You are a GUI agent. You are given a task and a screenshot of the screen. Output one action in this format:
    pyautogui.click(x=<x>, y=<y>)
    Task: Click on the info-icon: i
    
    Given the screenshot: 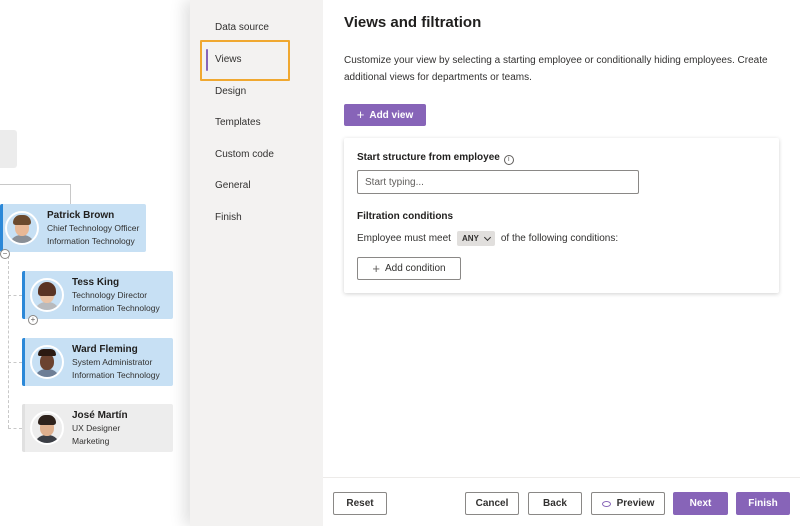 What is the action you would take?
    pyautogui.click(x=508, y=160)
    